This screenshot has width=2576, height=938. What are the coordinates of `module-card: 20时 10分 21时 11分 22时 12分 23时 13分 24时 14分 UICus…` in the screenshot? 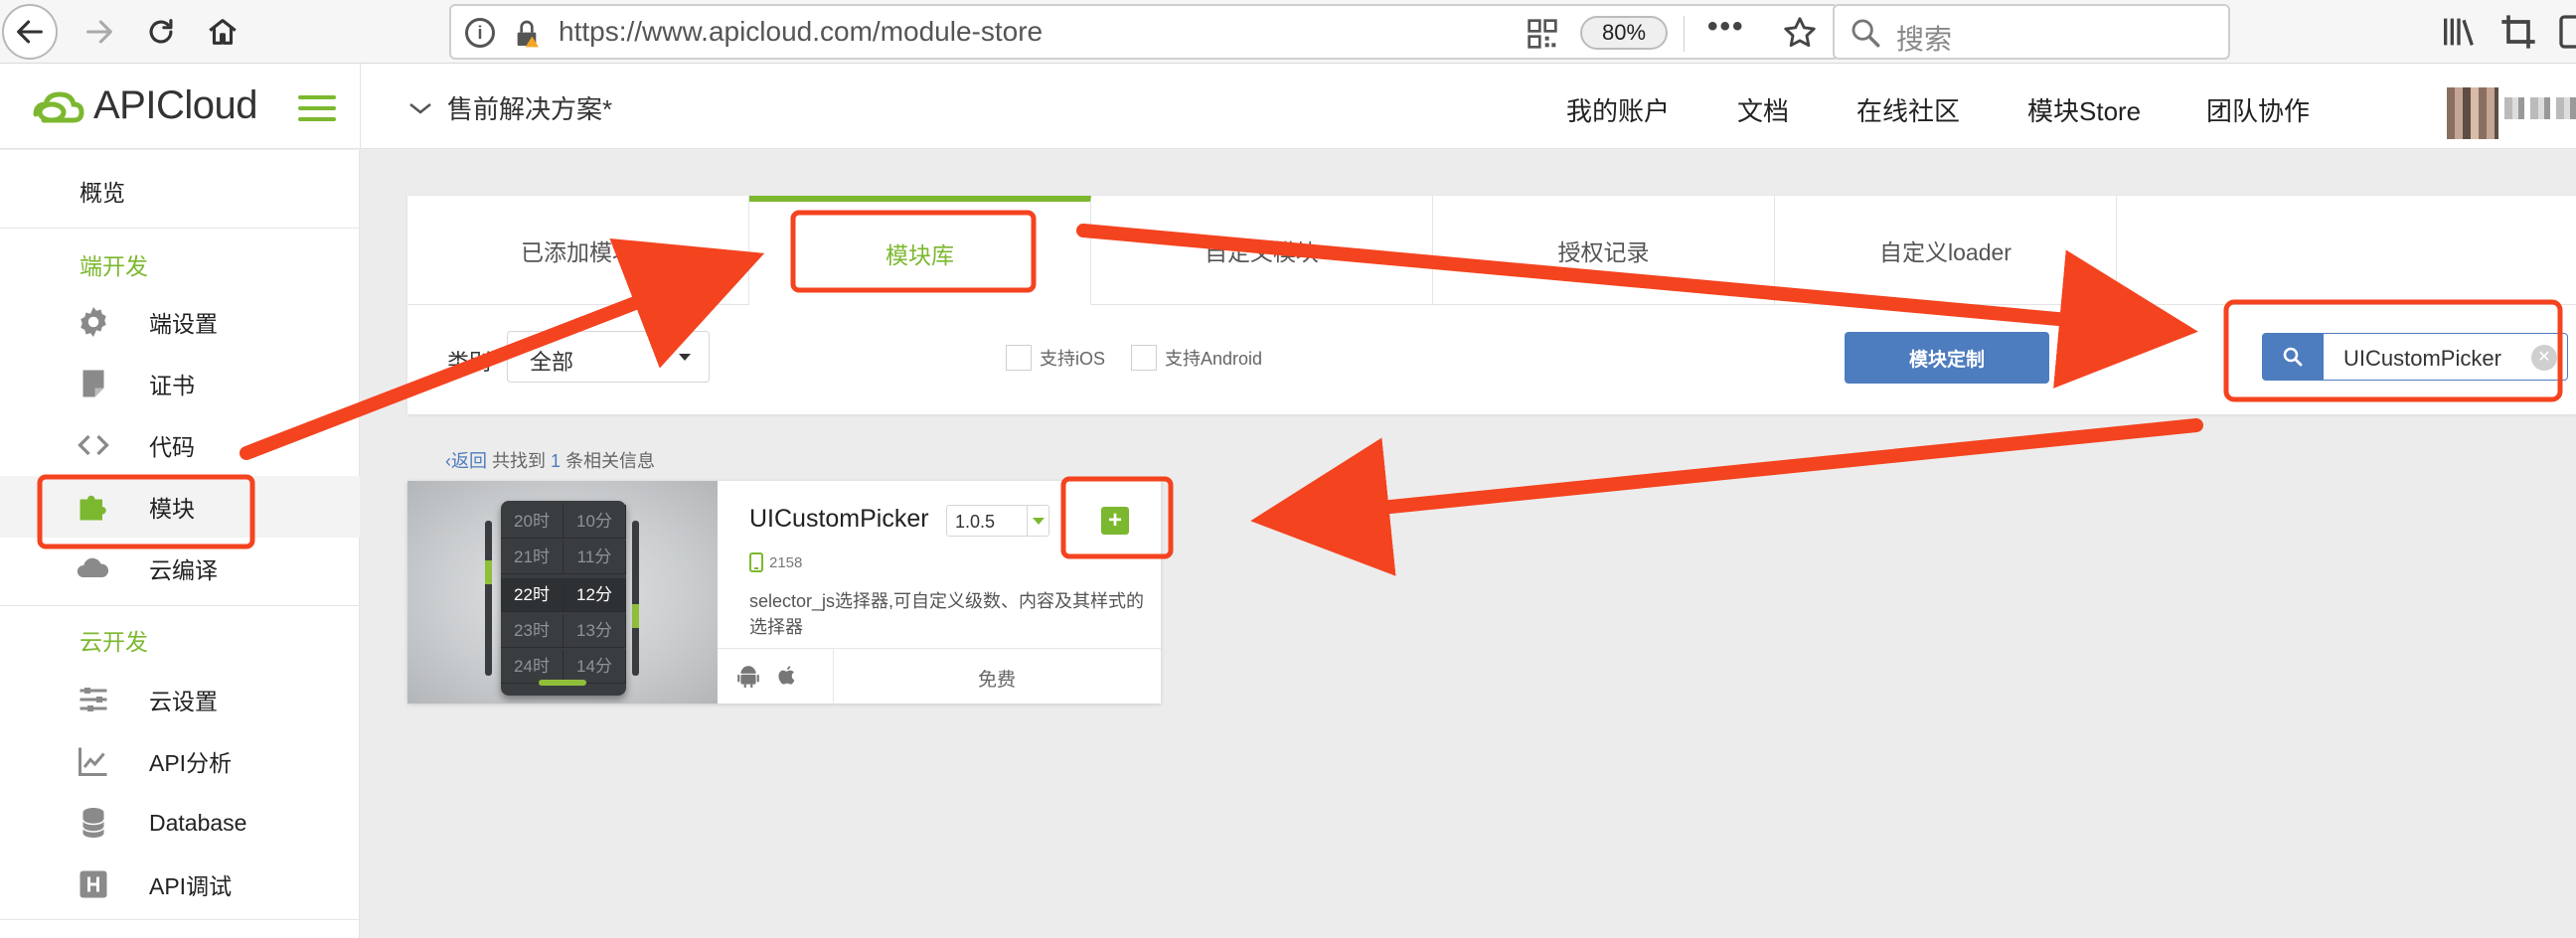 It's located at (784, 593).